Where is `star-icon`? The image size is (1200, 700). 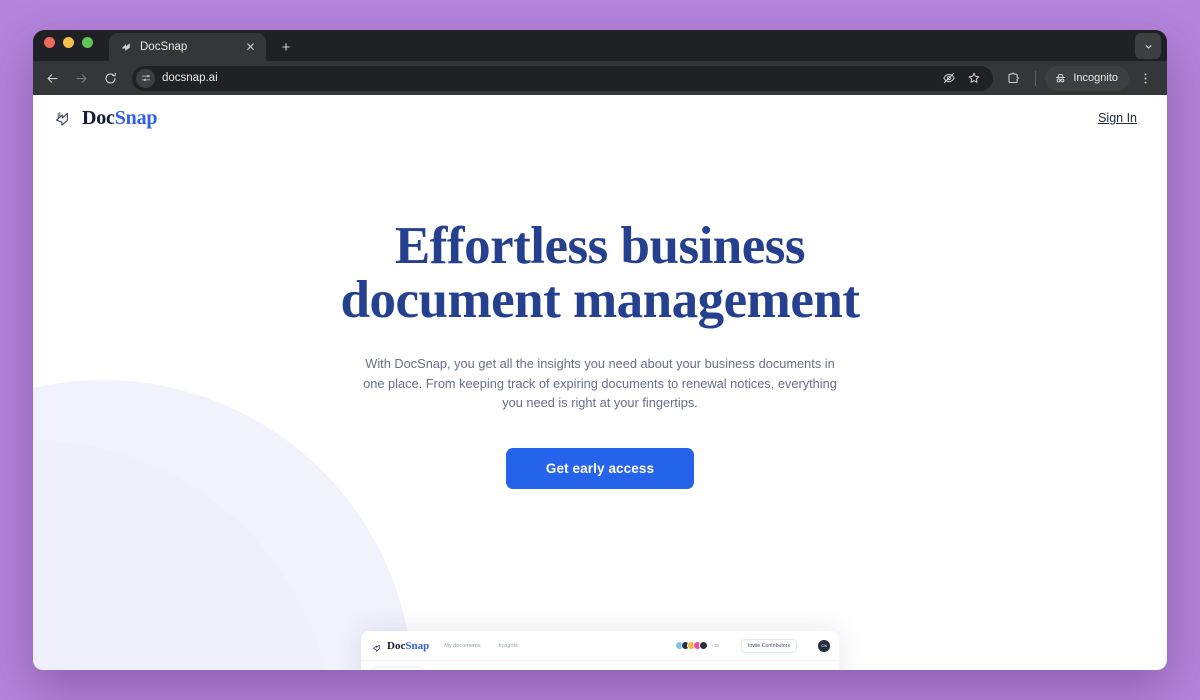 star-icon is located at coordinates (974, 78).